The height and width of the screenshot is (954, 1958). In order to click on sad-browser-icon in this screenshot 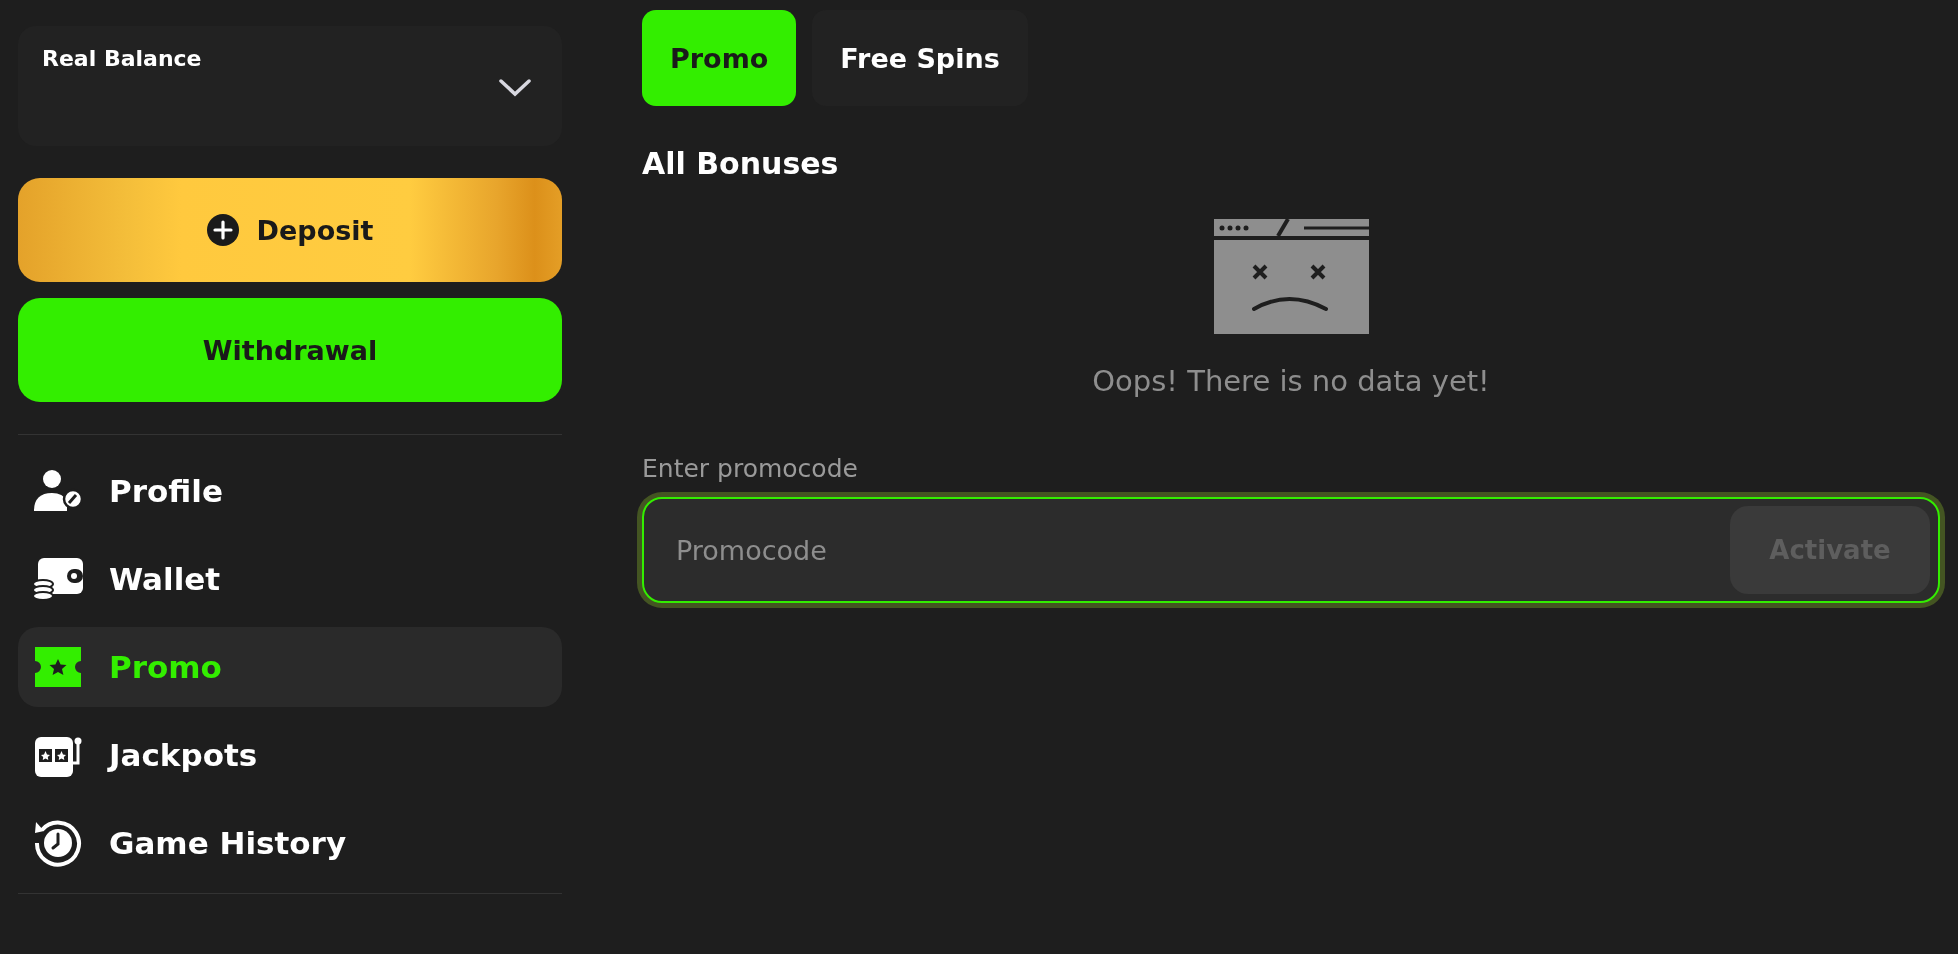, I will do `click(1291, 276)`.